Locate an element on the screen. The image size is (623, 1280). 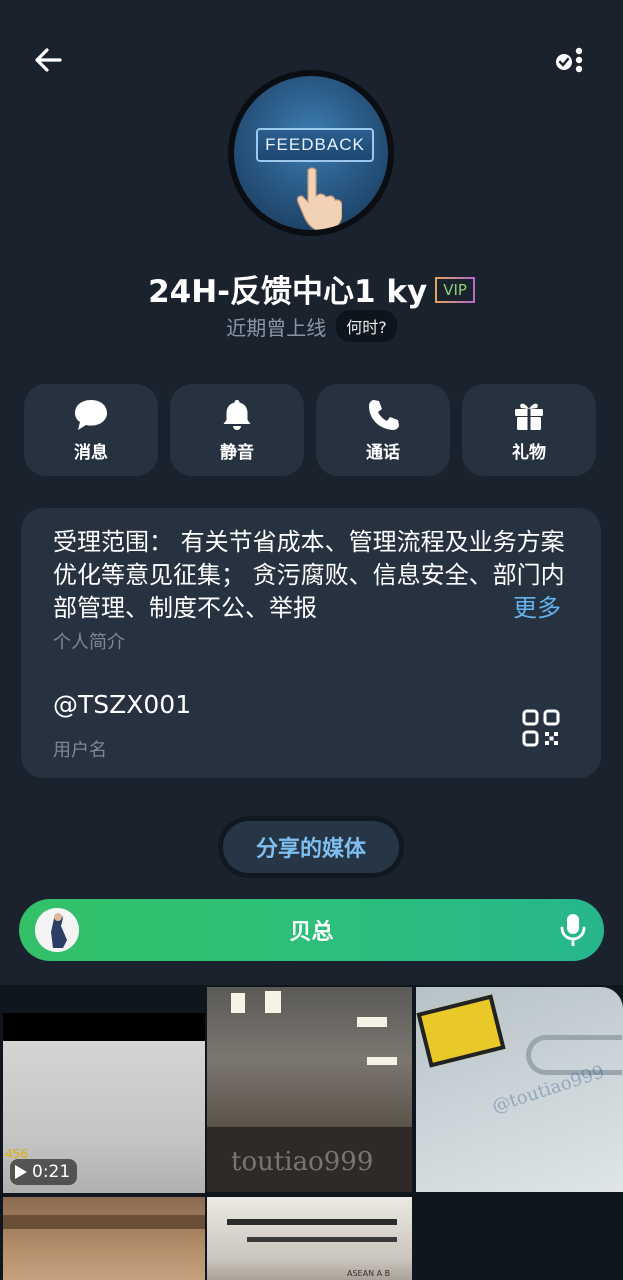
media-tile-room-photo is located at coordinates (104, 1238).